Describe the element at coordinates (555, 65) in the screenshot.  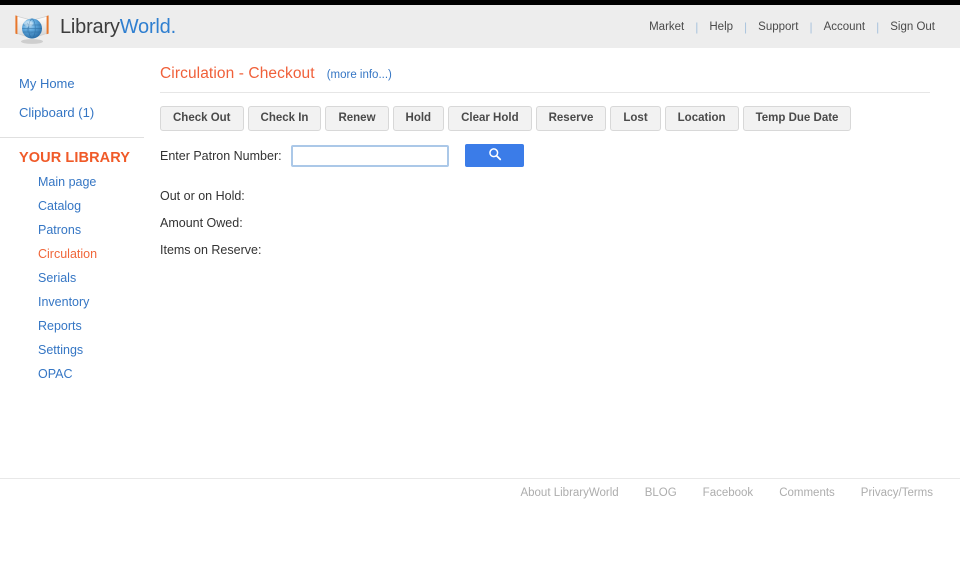
I see `page-title-row: Circulation - Checkout (more info...)` at that location.